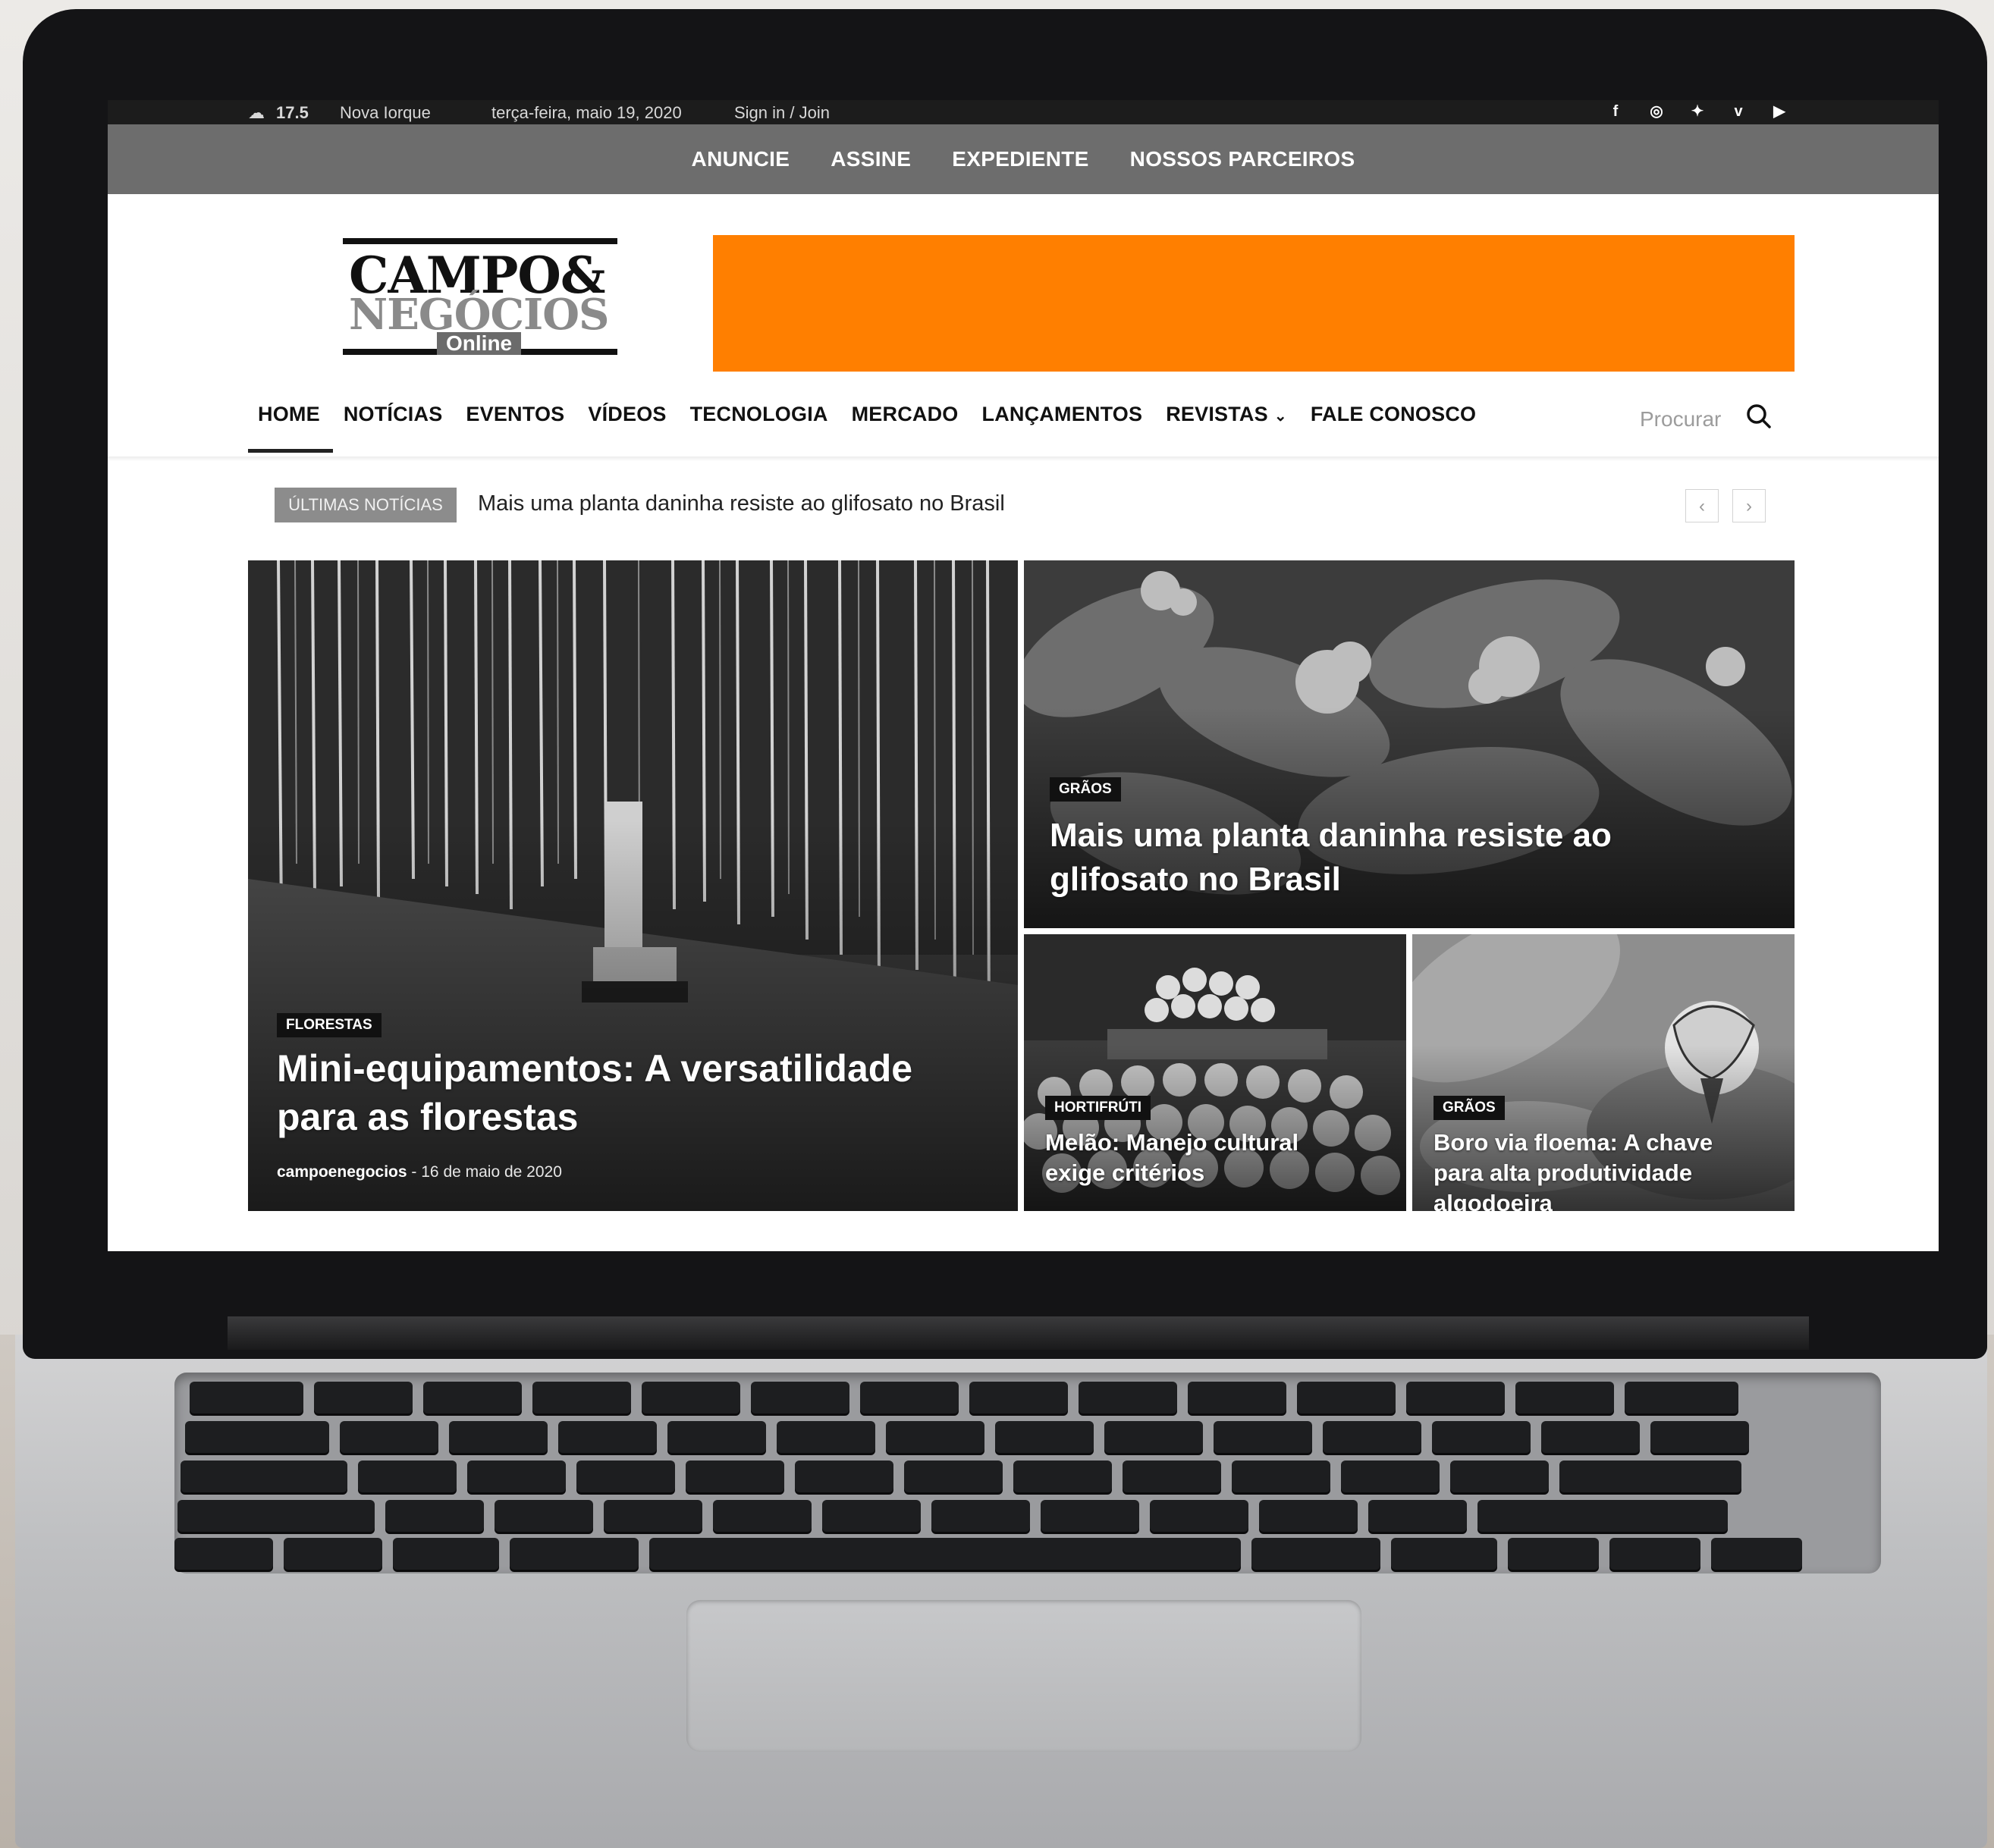 Image resolution: width=1994 pixels, height=1848 pixels. Describe the element at coordinates (1098, 1108) in the screenshot. I see `category-tag: HORTIFRÚTI` at that location.